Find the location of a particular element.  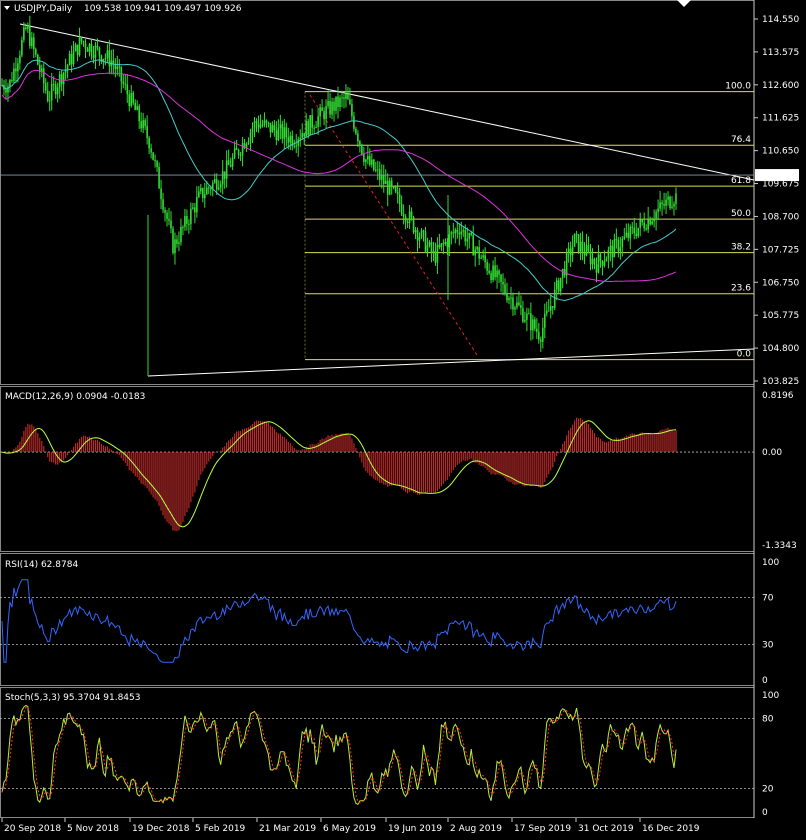

rsi-tick-label: 100 is located at coordinates (770, 563).